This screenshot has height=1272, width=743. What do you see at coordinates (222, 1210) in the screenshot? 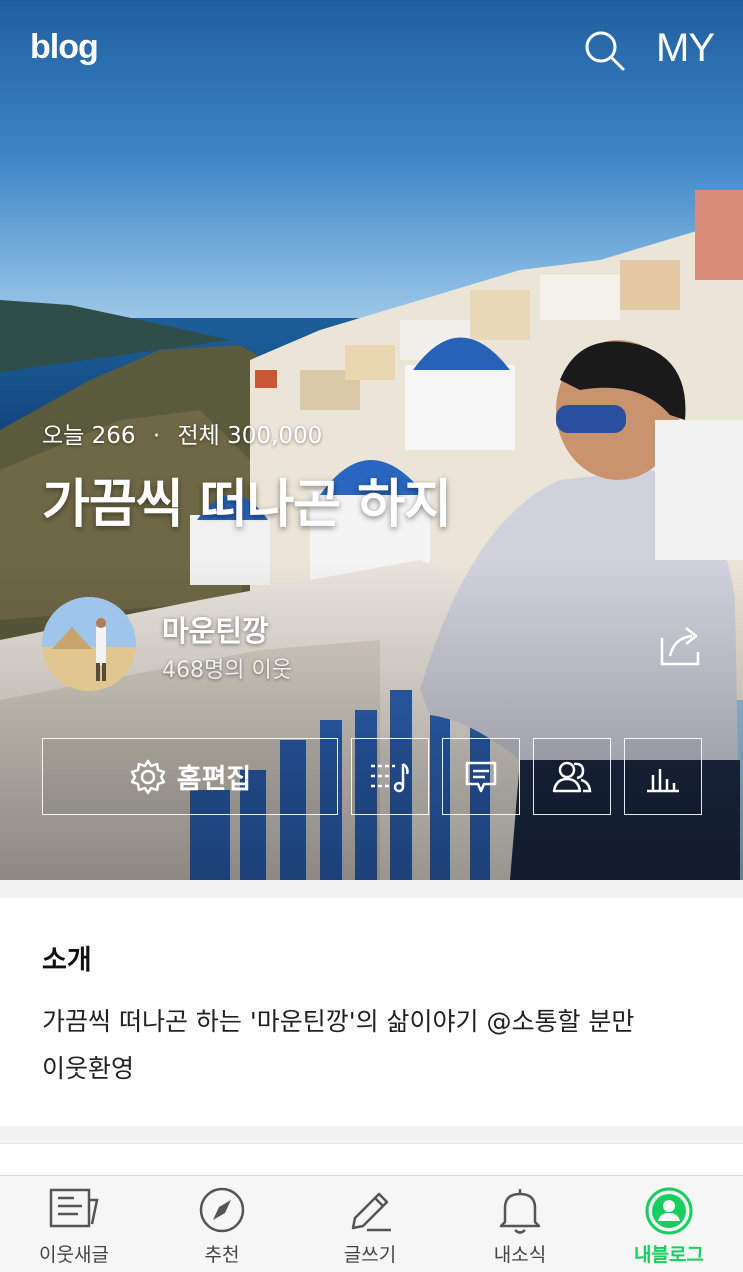
I see `compass-icon` at bounding box center [222, 1210].